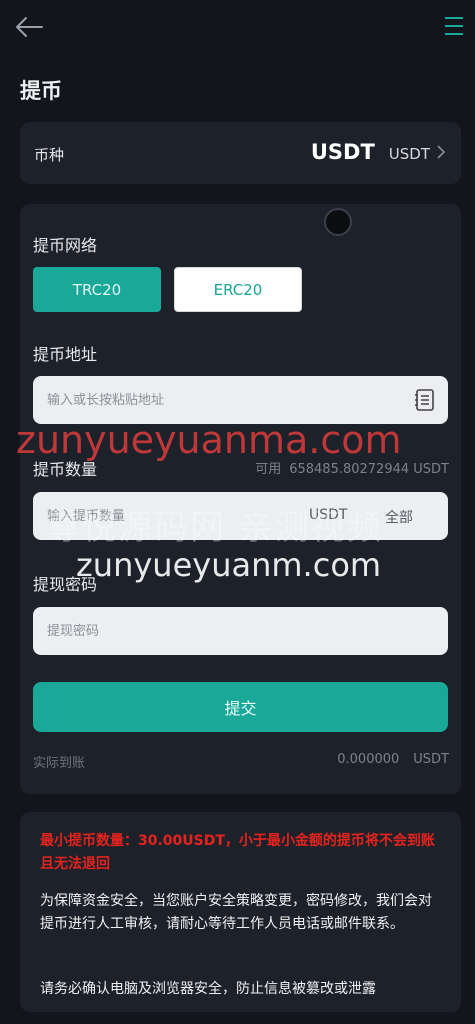 This screenshot has height=1024, width=475. Describe the element at coordinates (167, 516) in the screenshot. I see `amount-input` at that location.